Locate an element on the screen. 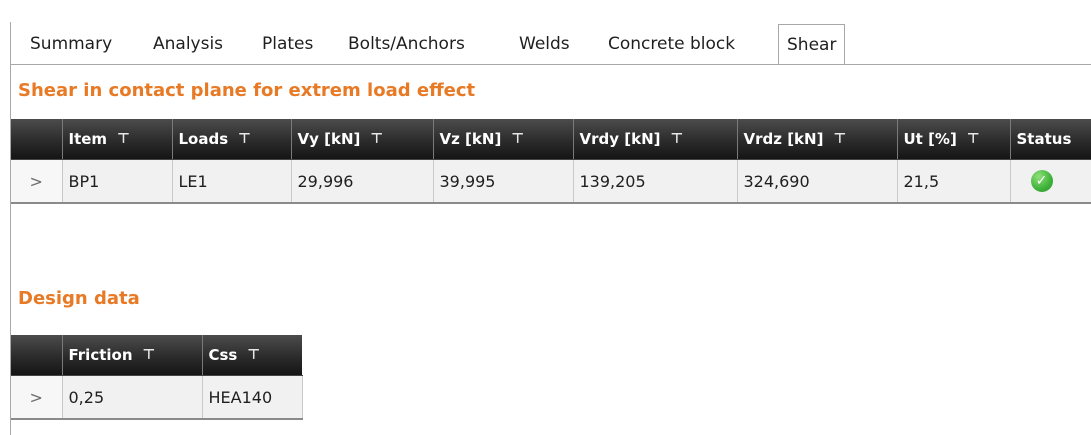 Image resolution: width=1091 pixels, height=435 pixels. column-header-vrdy: Vrdy [kN] ⊤ is located at coordinates (654, 139).